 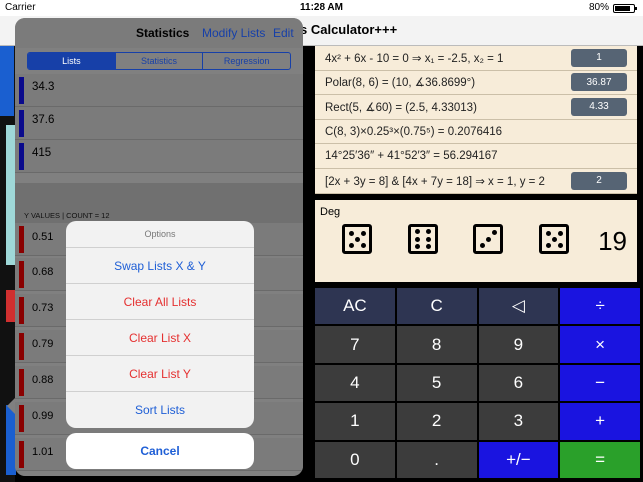 I want to click on battery-percent: 80%, so click(x=598, y=7).